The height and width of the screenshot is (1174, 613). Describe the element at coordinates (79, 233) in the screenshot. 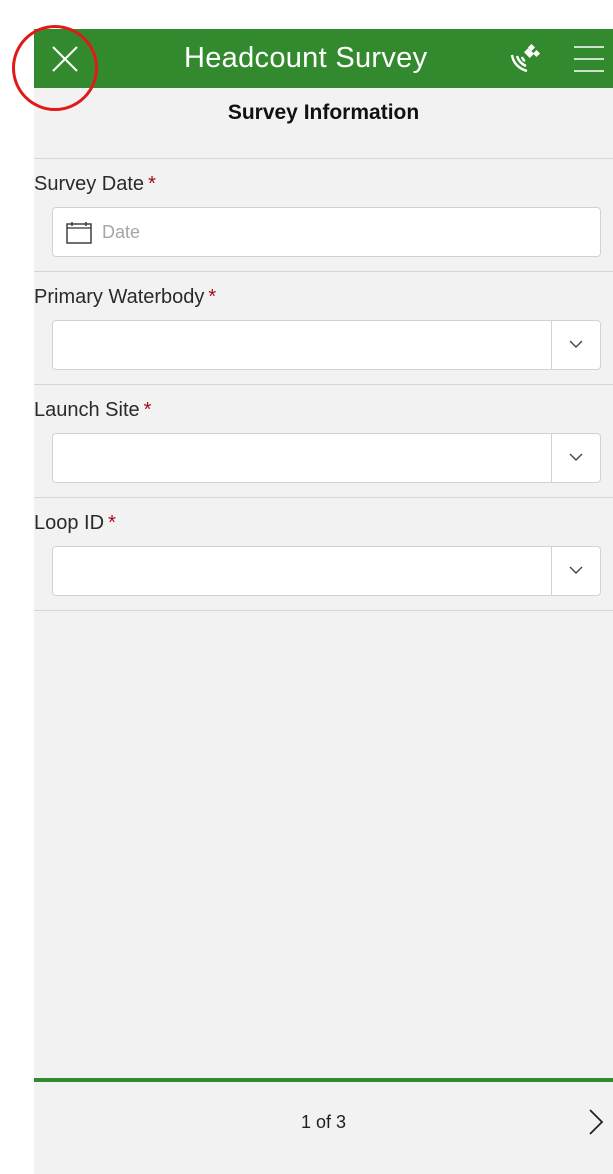

I see `calendar-icon` at that location.